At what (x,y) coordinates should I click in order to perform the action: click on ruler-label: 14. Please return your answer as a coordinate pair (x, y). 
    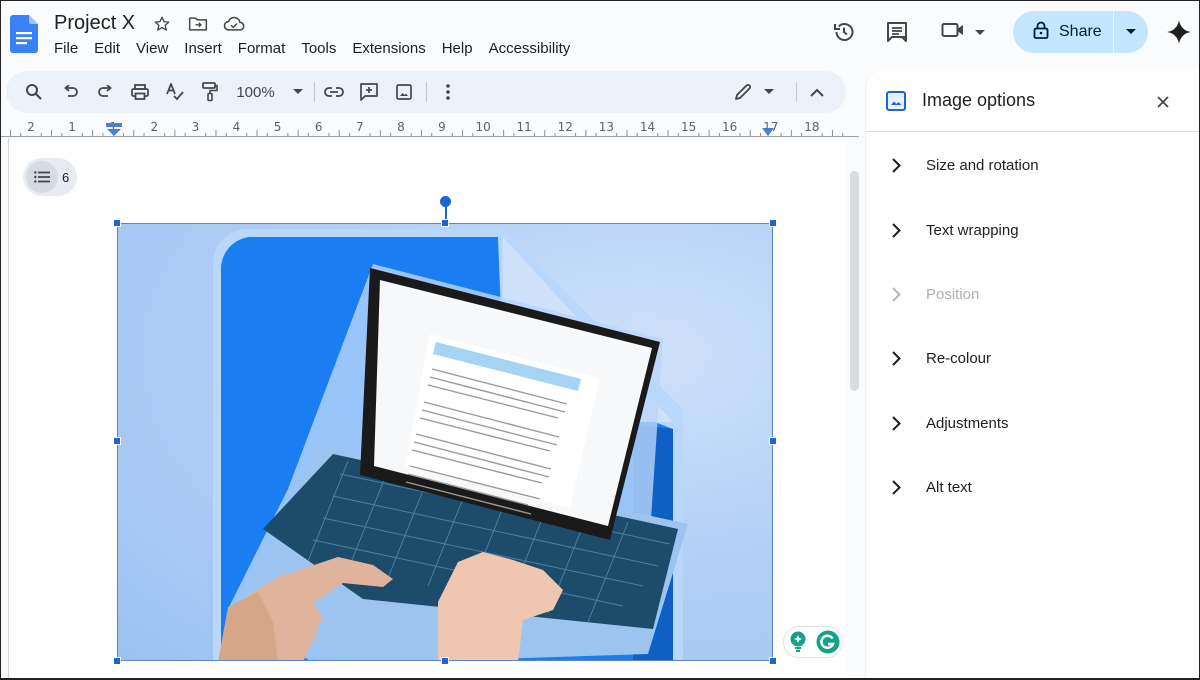
    Looking at the image, I should click on (647, 127).